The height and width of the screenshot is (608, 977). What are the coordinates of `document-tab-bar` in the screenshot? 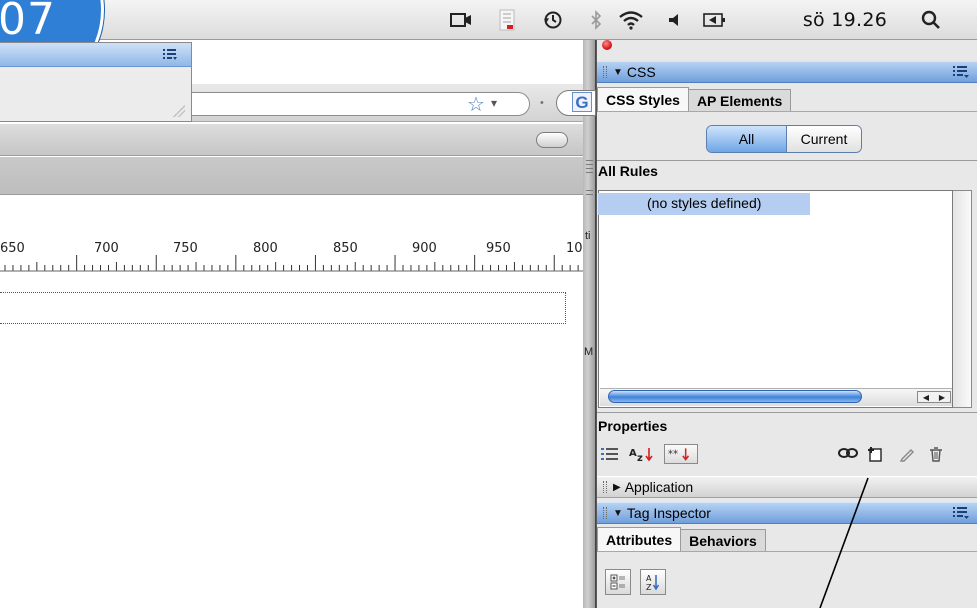 It's located at (291, 176).